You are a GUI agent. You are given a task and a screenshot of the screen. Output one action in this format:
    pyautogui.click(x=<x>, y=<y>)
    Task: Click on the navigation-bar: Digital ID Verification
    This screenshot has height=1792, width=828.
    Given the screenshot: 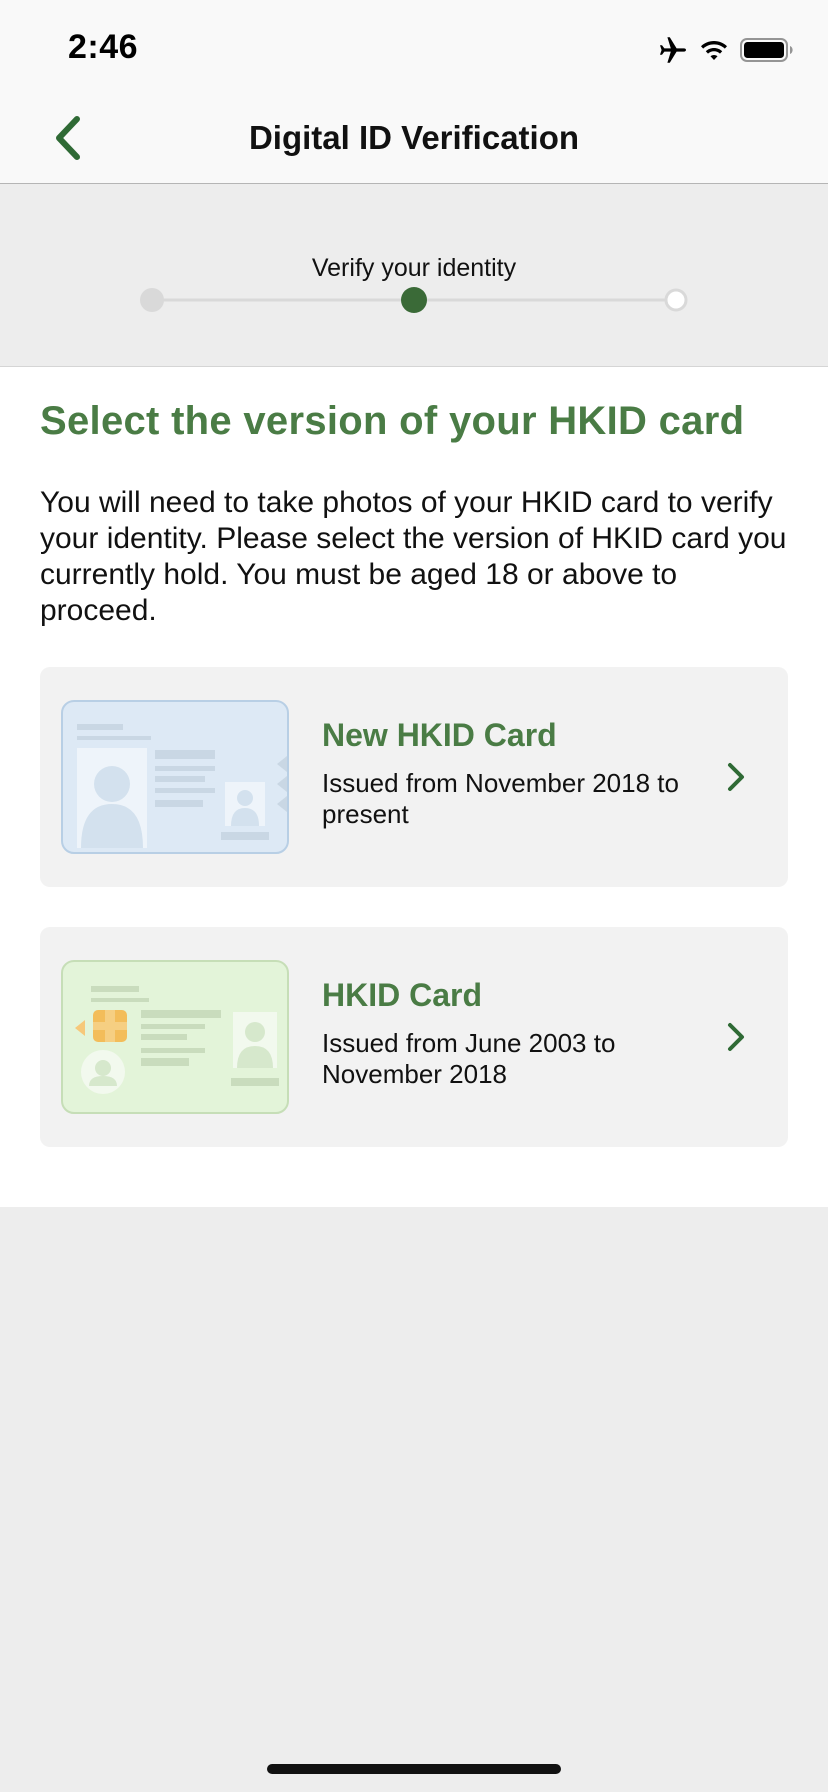 What is the action you would take?
    pyautogui.click(x=414, y=138)
    